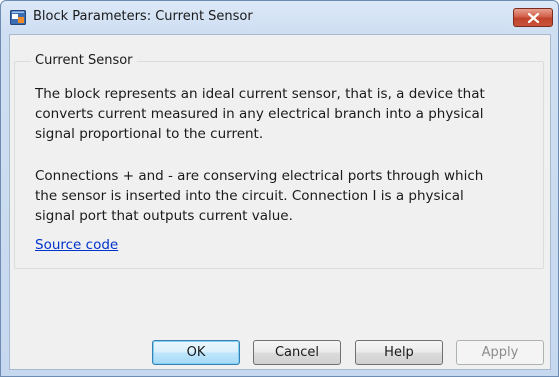 Image resolution: width=559 pixels, height=377 pixels. I want to click on description-line: signal proportional to the current., so click(149, 134).